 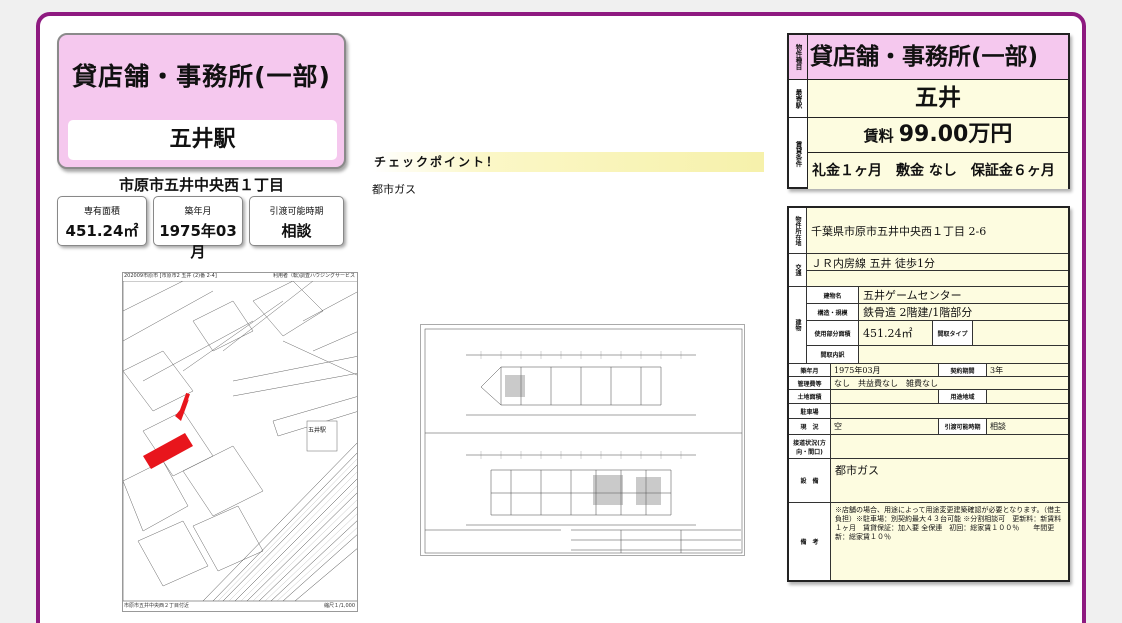 I want to click on fees-label: 管理費等, so click(x=810, y=383).